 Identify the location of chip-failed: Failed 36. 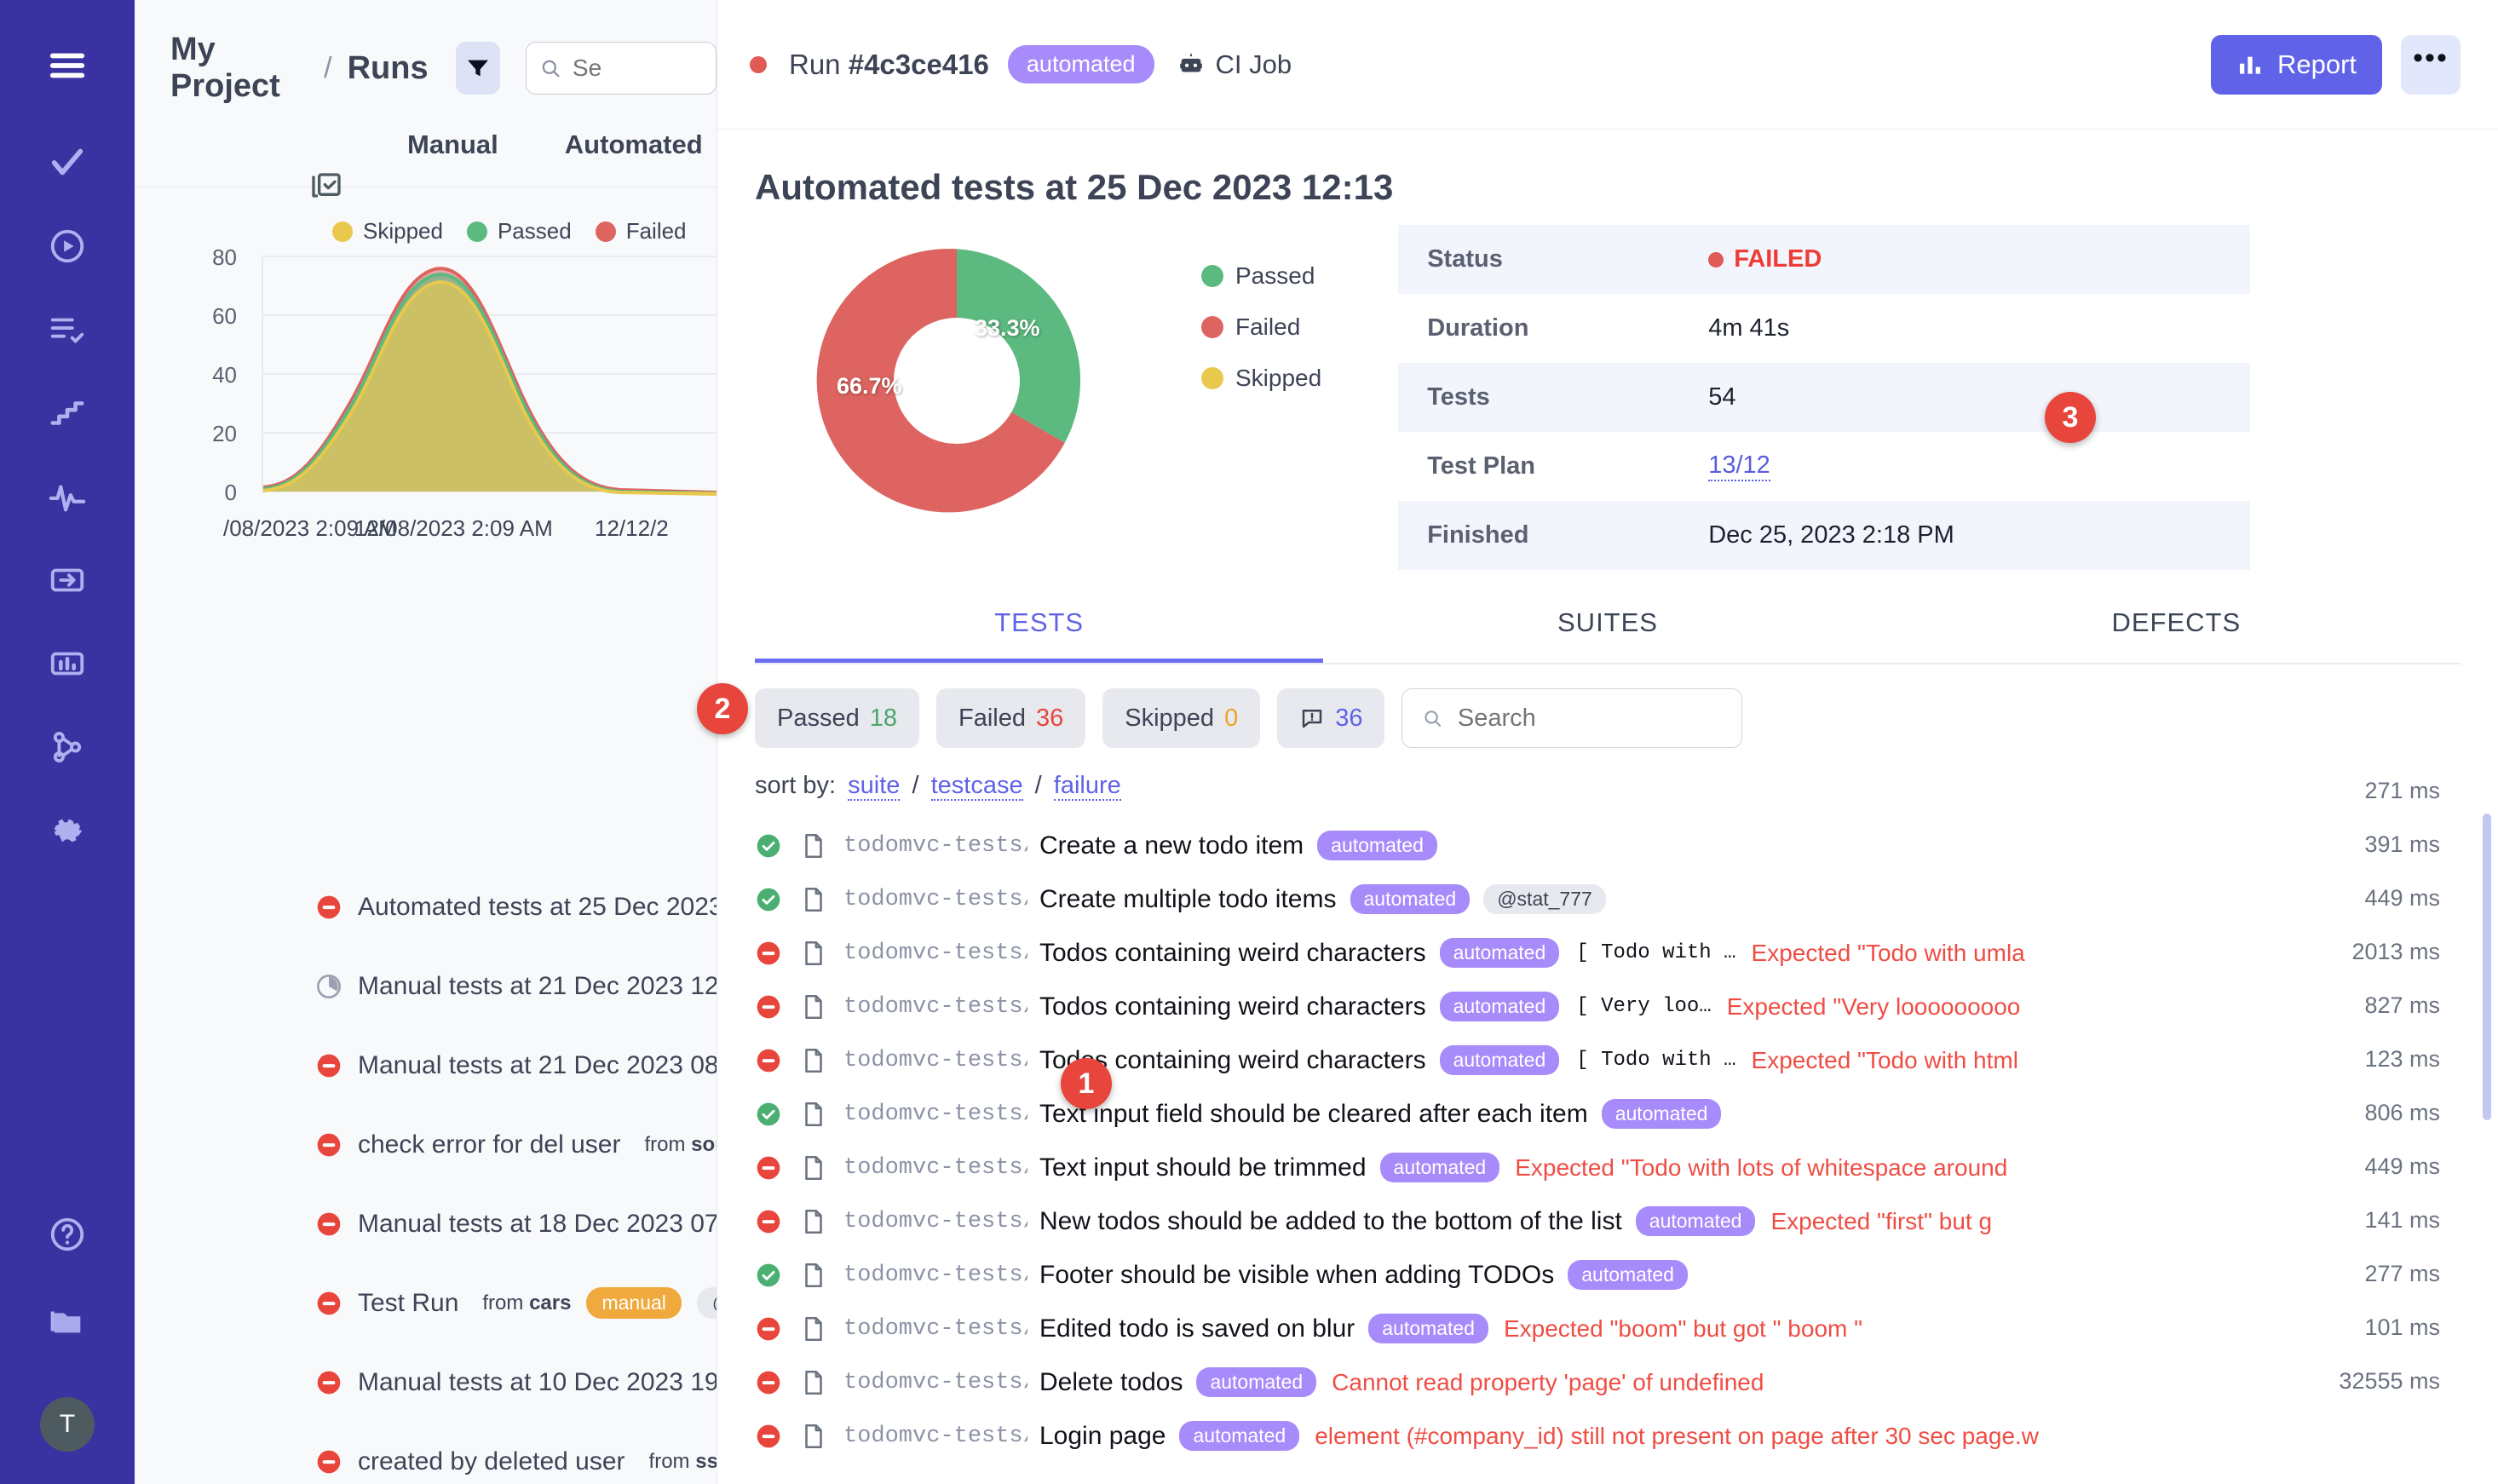
(1011, 718).